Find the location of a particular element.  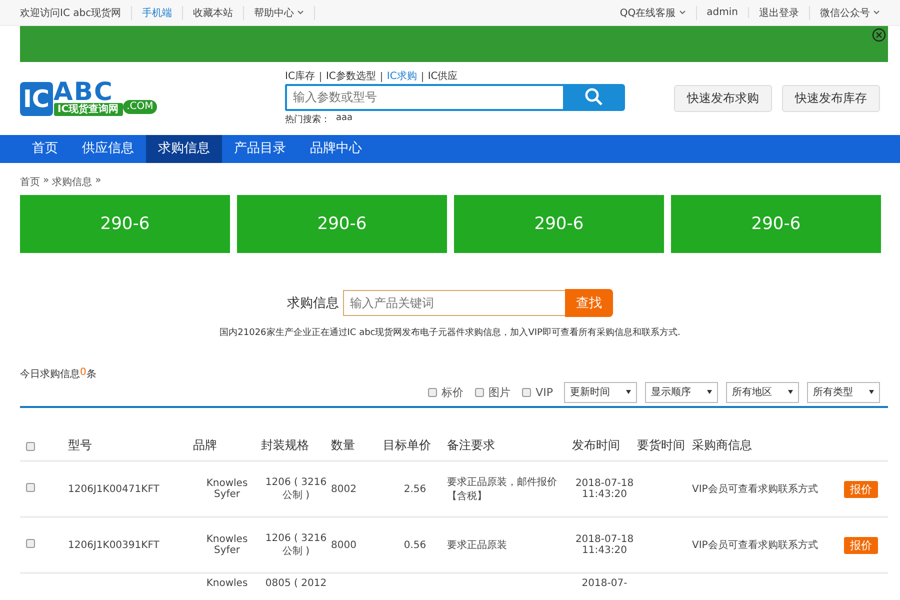

price-cell: 2.56 is located at coordinates (415, 489).